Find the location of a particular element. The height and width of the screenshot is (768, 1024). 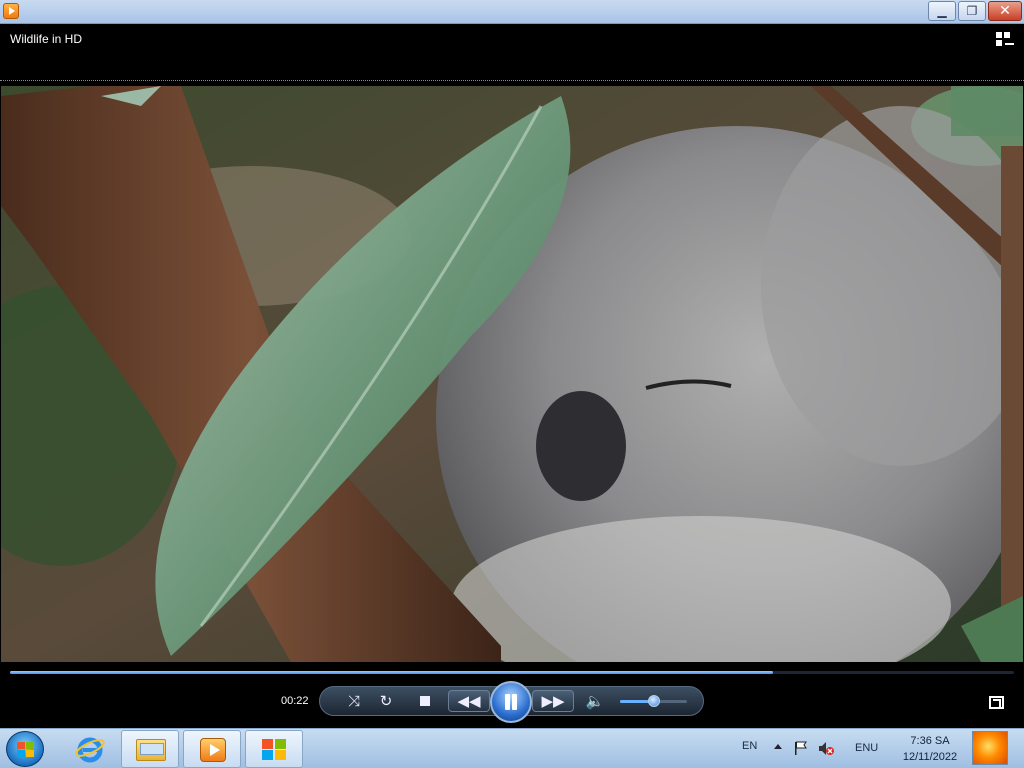

input-method-indicator: ENU is located at coordinates (866, 748).